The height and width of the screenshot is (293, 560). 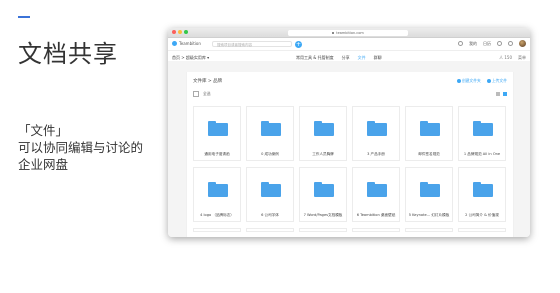 I want to click on subtitle-line: 企业网盘, so click(x=43, y=164).